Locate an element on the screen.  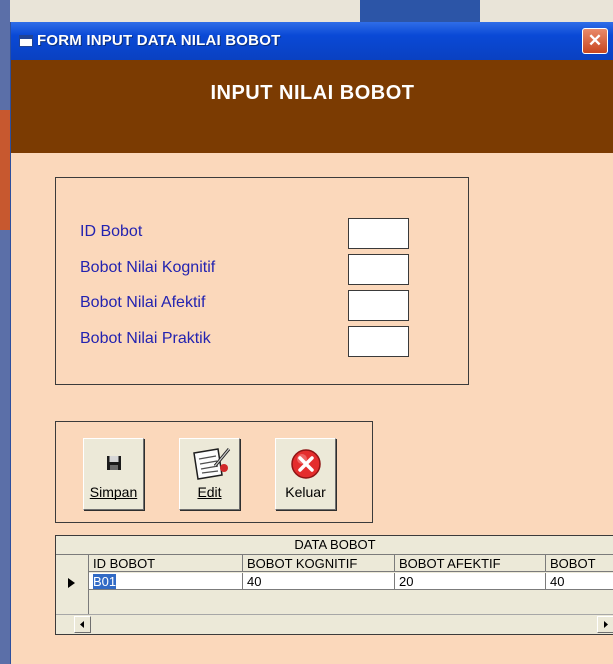
simpan-label: Simpan is located at coordinates (113, 492).